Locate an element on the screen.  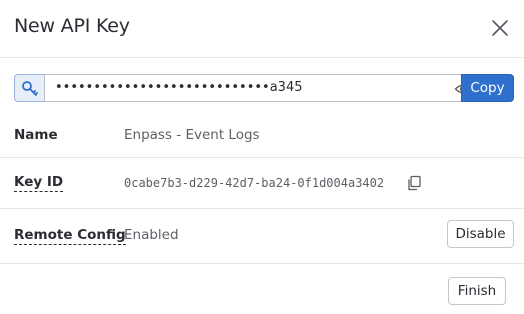
api-key-field: ••••••••••••••••••••••••••••a345 Copy is located at coordinates (264, 88).